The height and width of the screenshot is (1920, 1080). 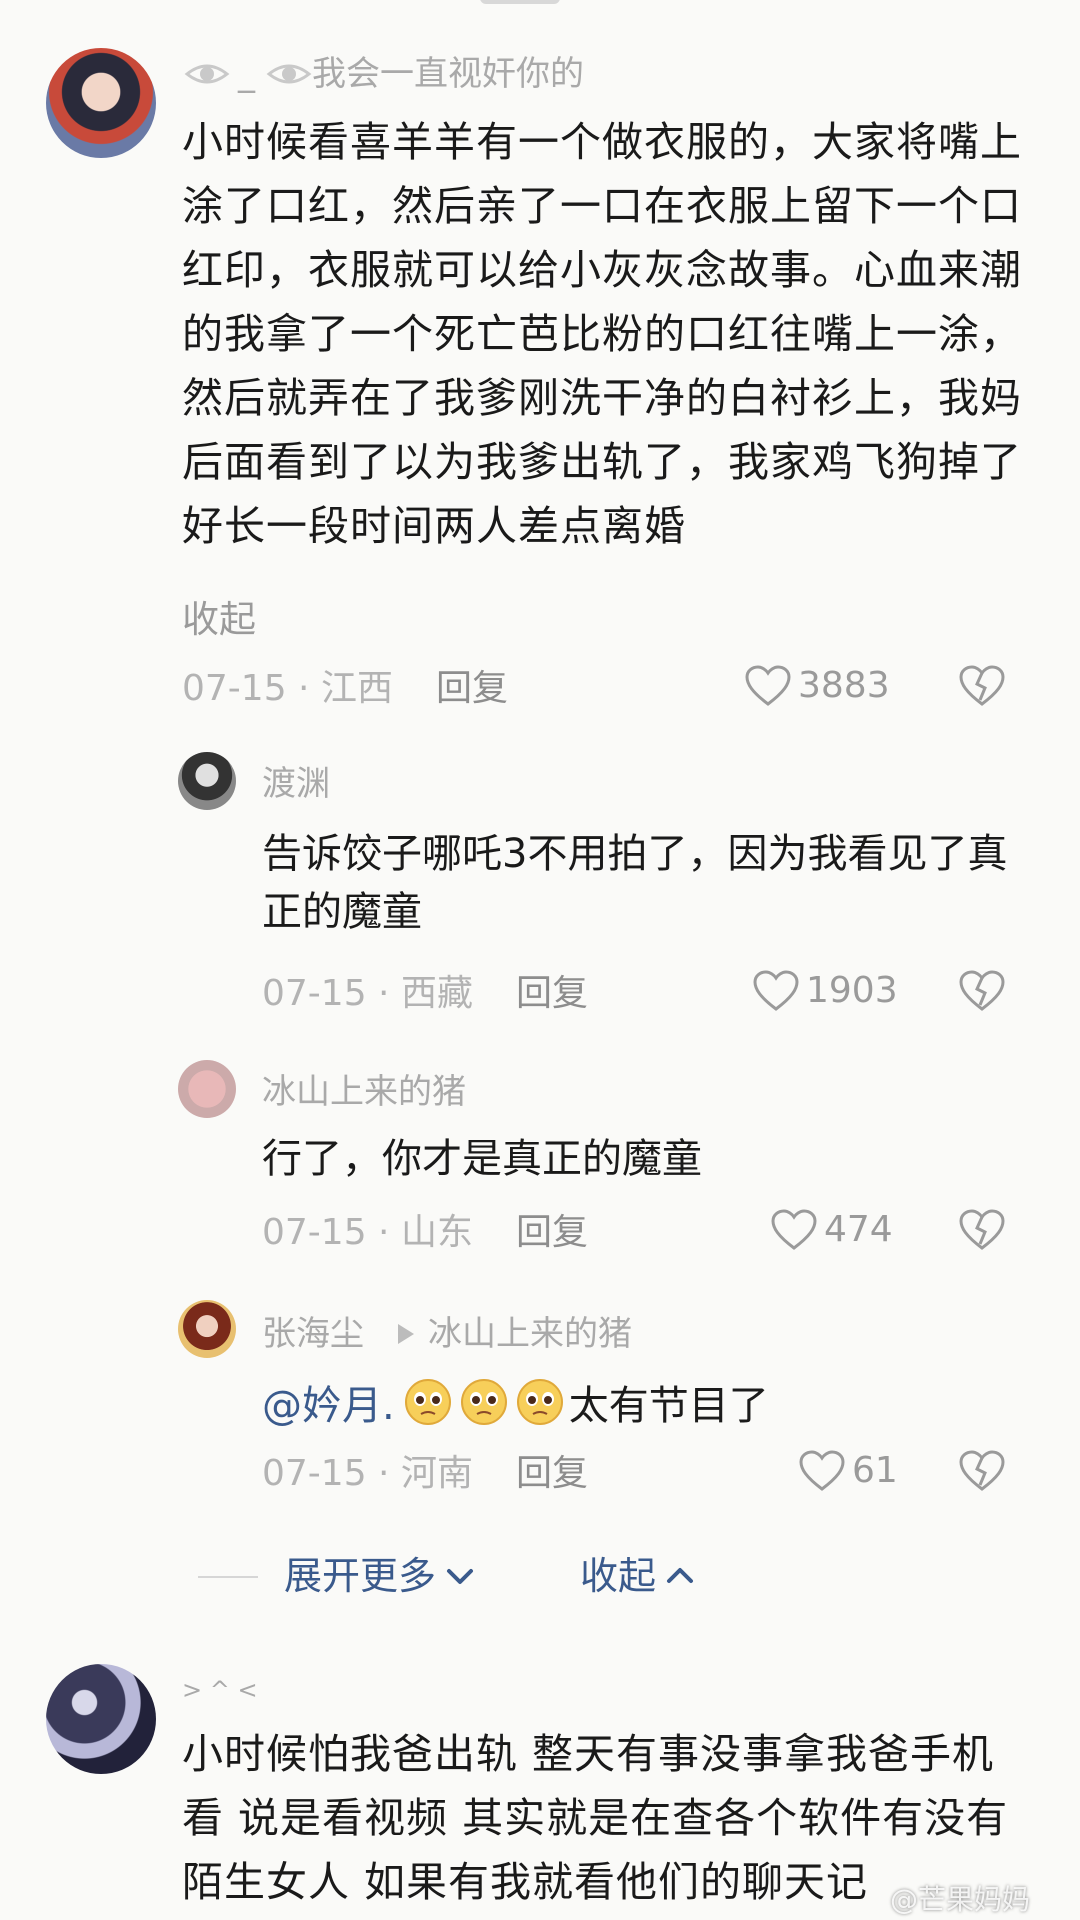 I want to click on expand-more-label: 展开更多, so click(x=360, y=1576).